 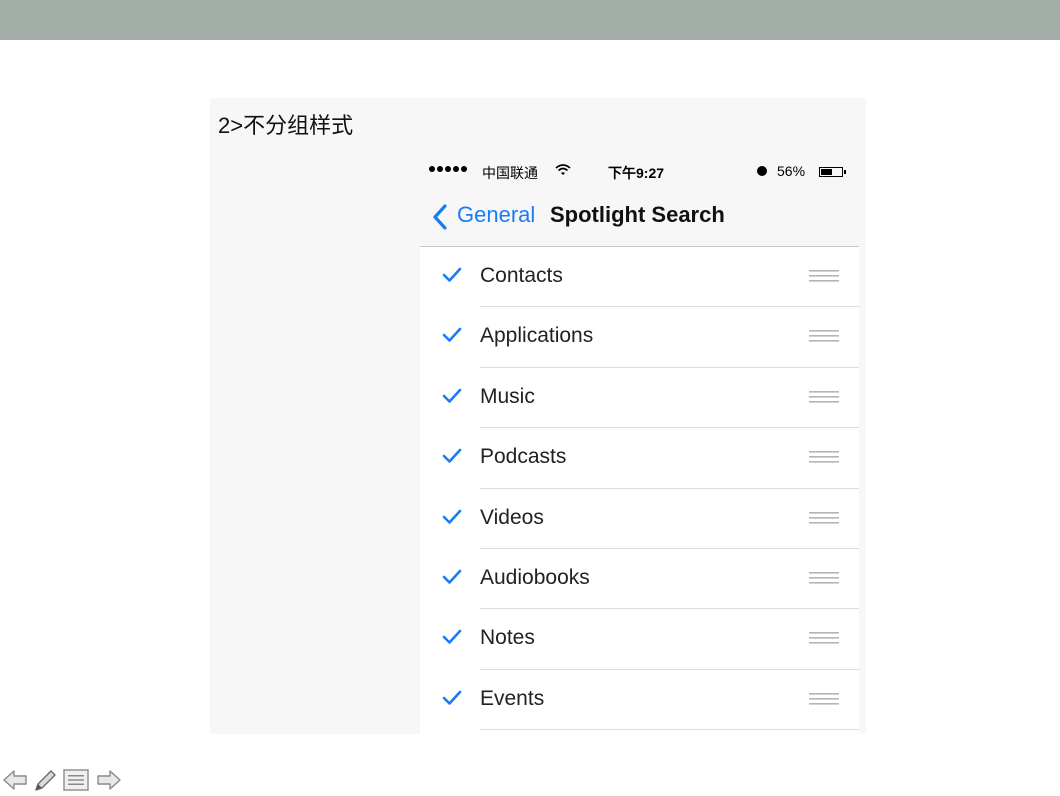 What do you see at coordinates (521, 275) in the screenshot?
I see `list-item-label: Contacts` at bounding box center [521, 275].